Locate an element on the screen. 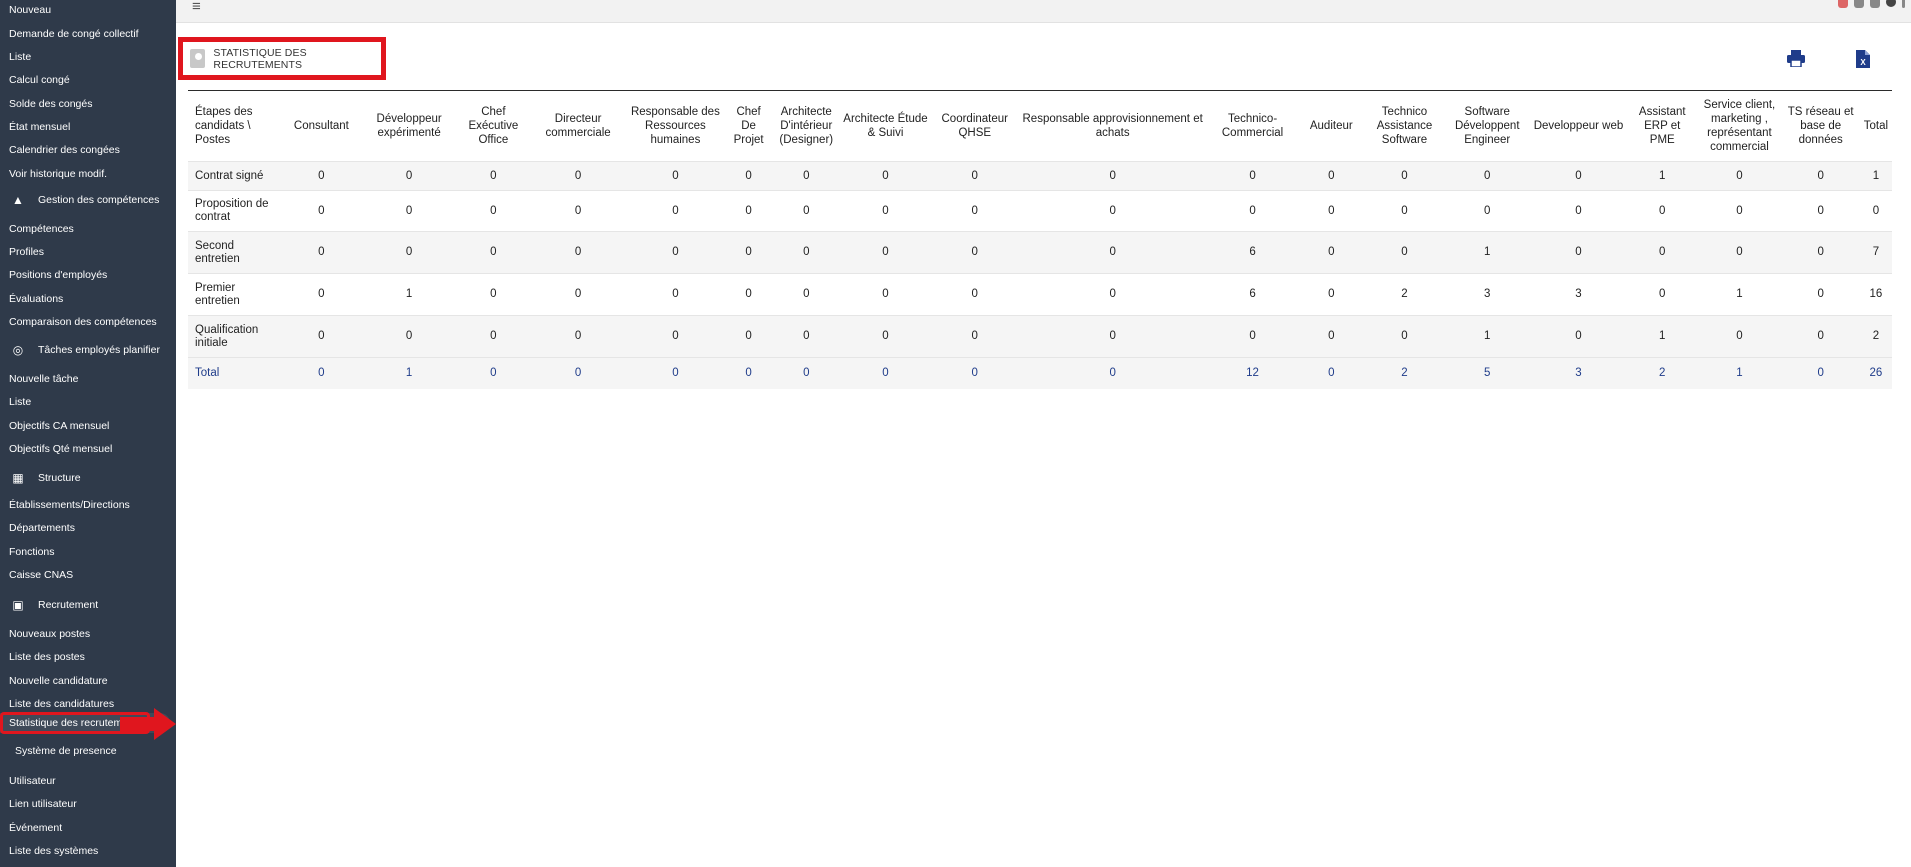 This screenshot has width=1911, height=867. page-title-box: STATISTIQUE DES RECRUTEMENTS is located at coordinates (282, 58).